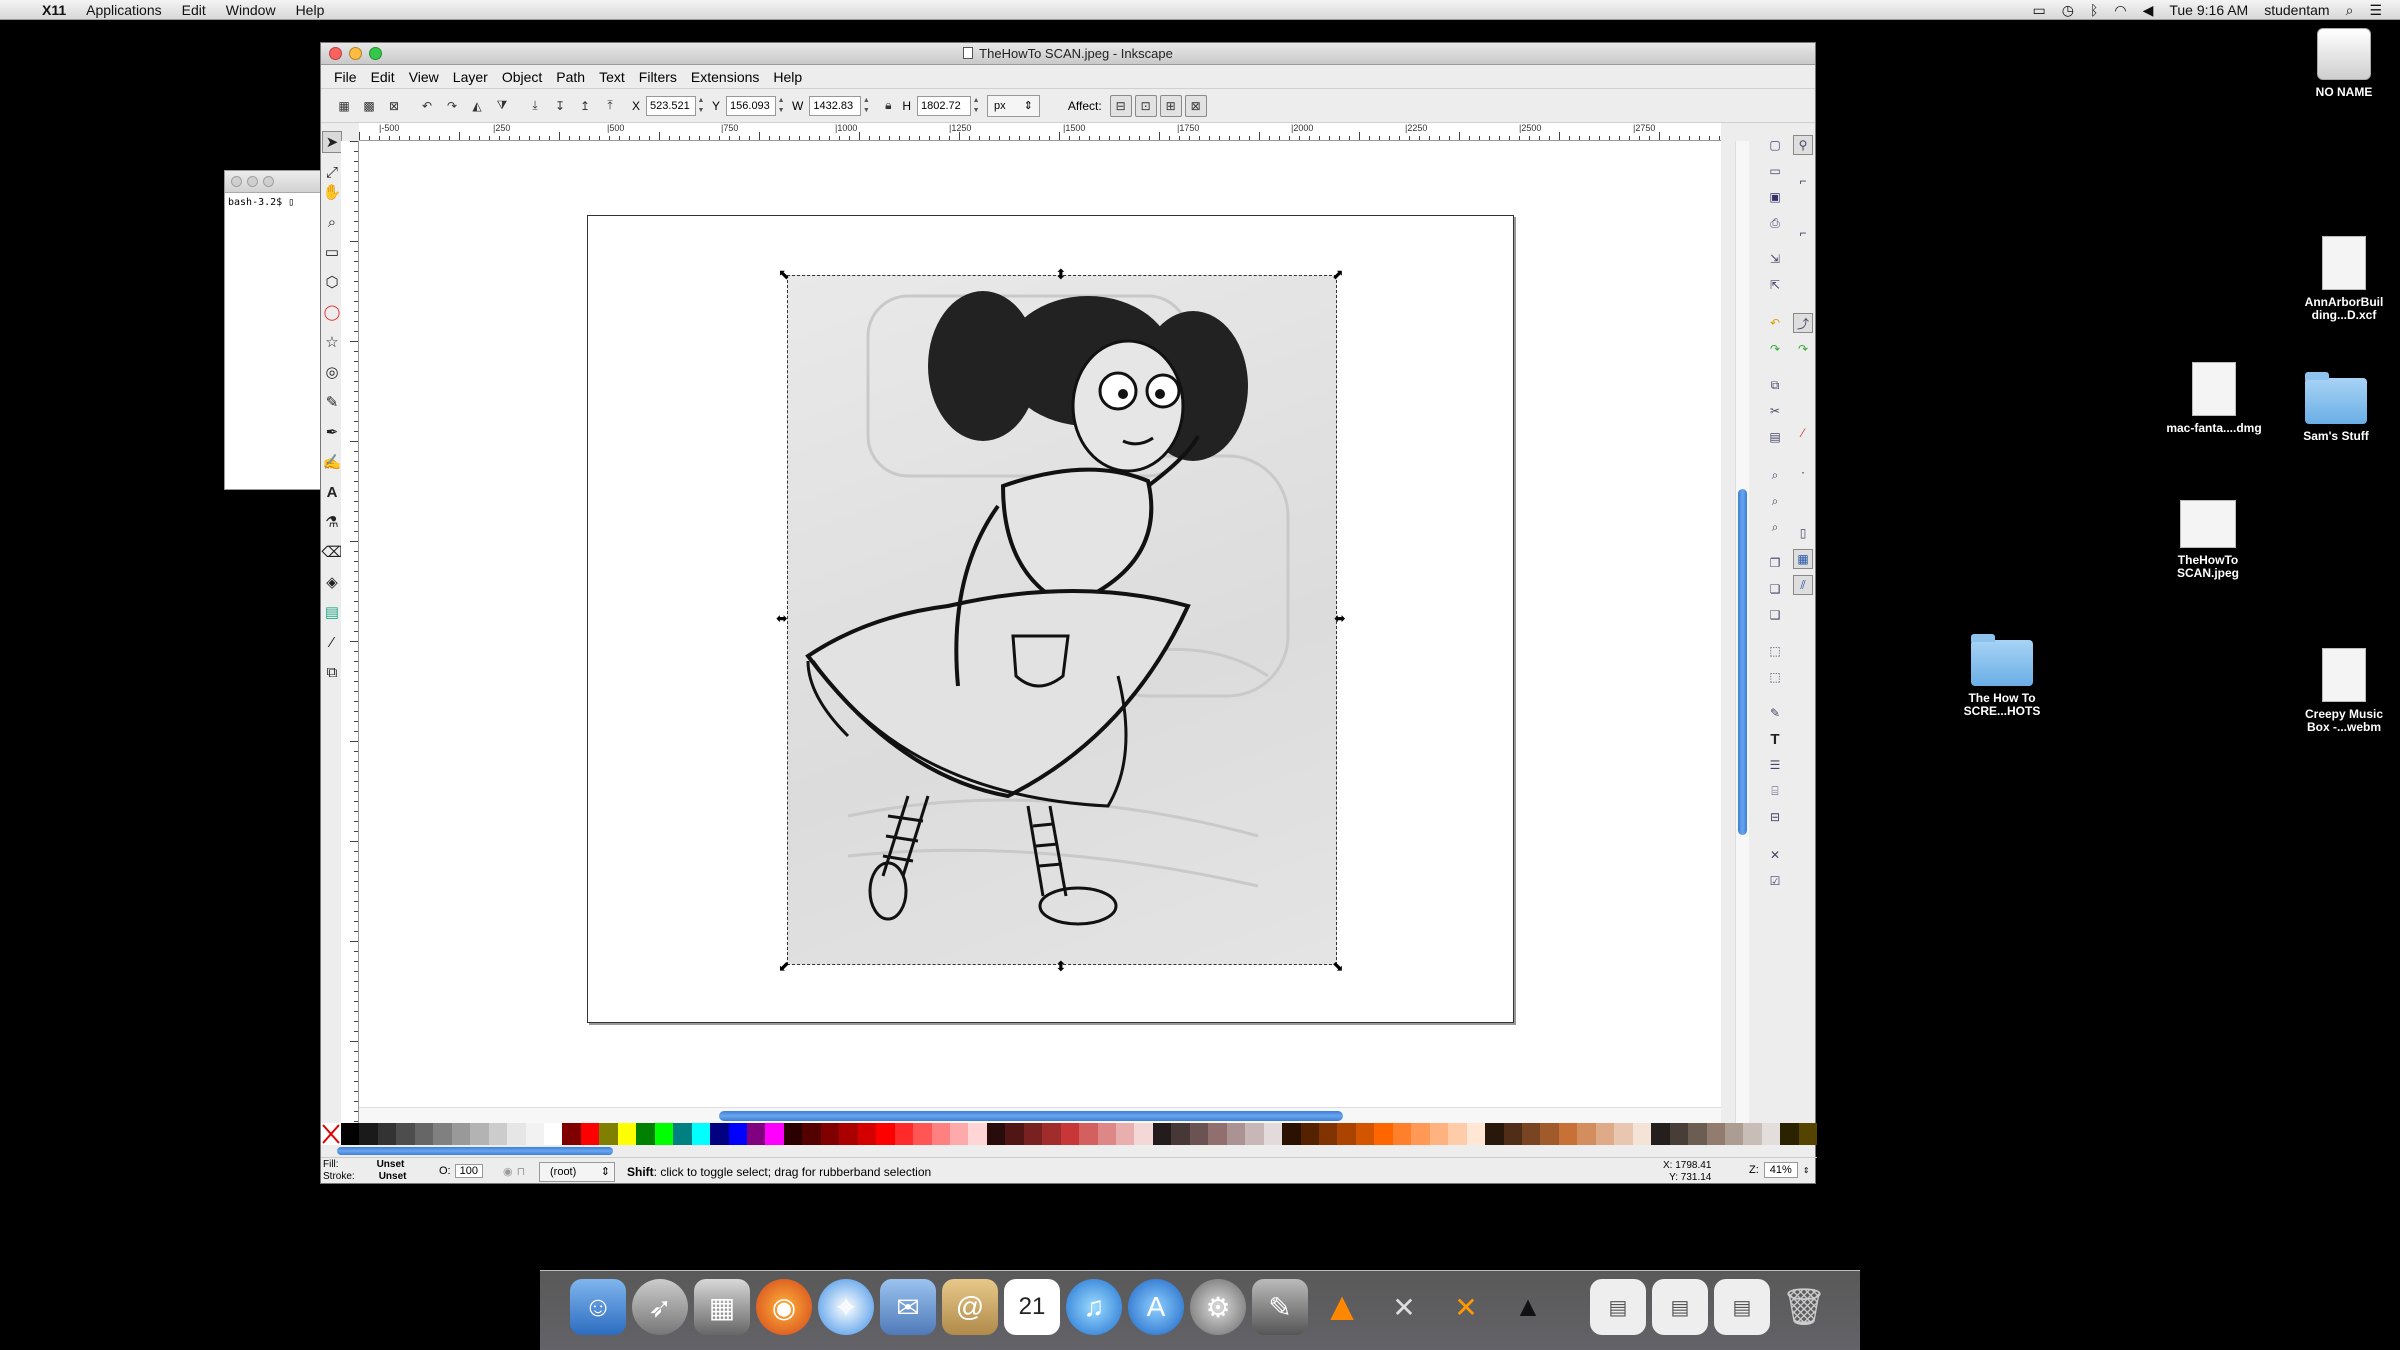 The image size is (2400, 1350). What do you see at coordinates (1338, 274) in the screenshot?
I see `scale-handle-ne: ⬈` at bounding box center [1338, 274].